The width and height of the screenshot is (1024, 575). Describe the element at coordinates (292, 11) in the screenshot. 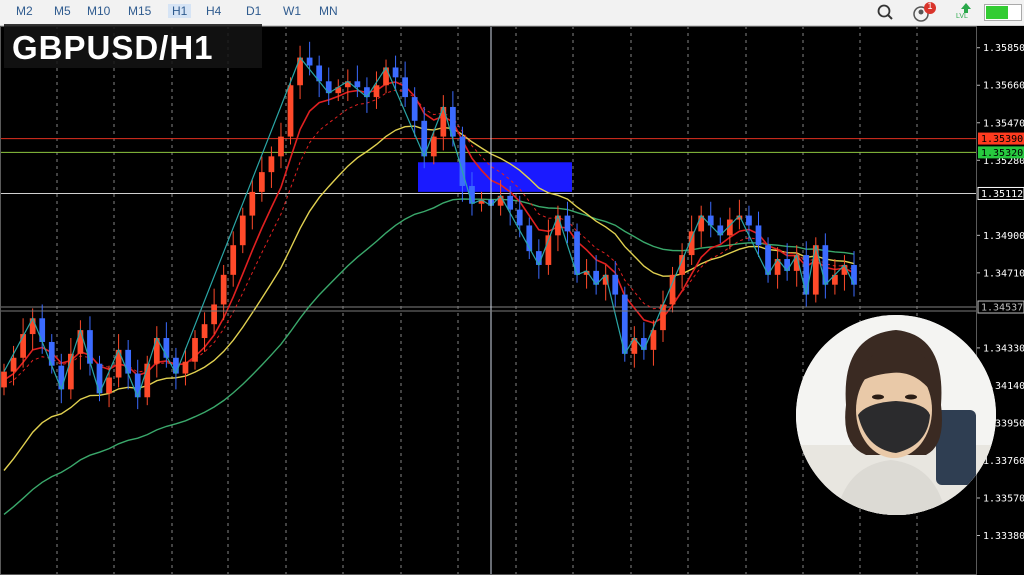

I see `timeframe-w1: W1` at that location.